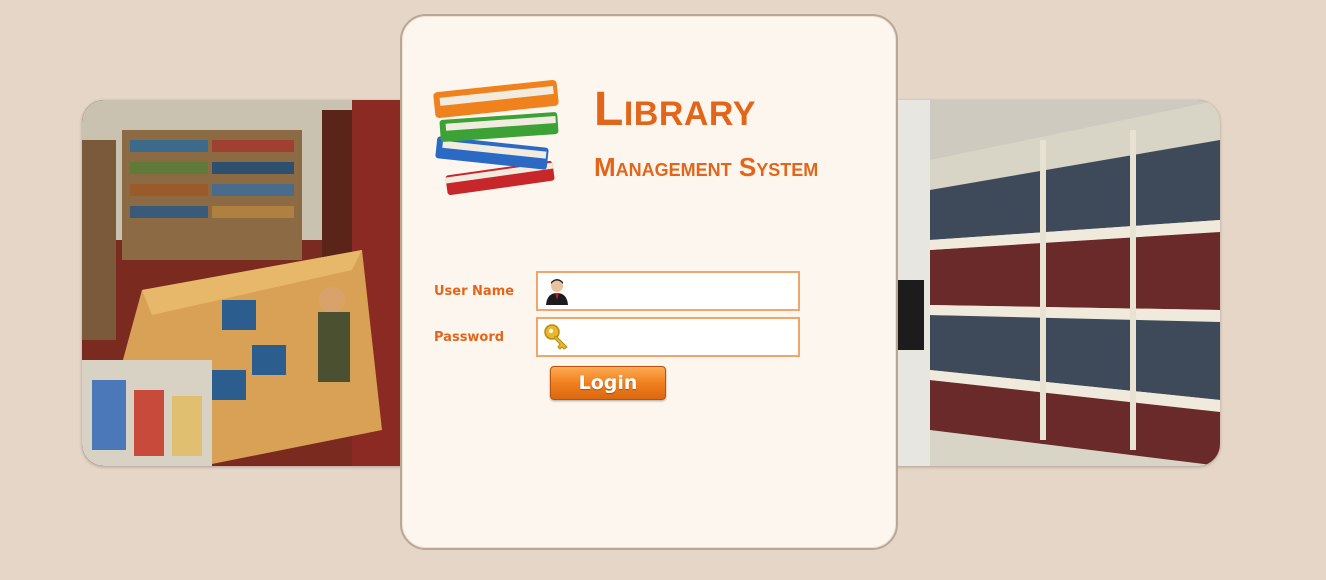  Describe the element at coordinates (706, 167) in the screenshot. I see `app-subtitle: Management System` at that location.